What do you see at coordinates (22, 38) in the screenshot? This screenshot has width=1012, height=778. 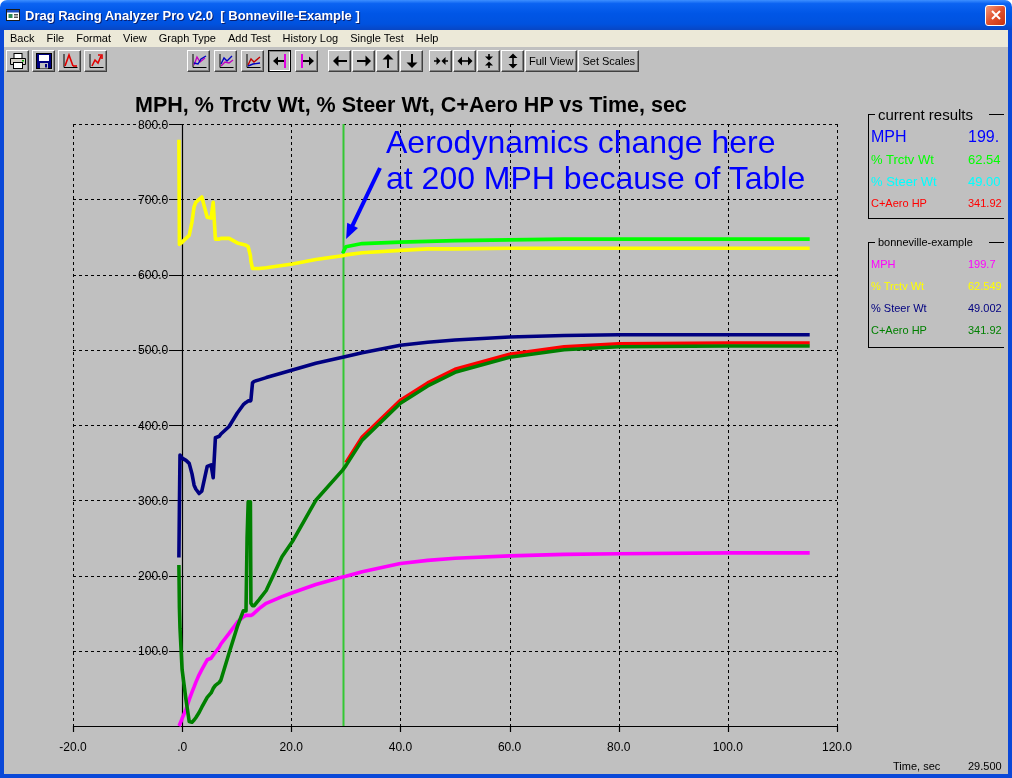 I see `menu-item: Back` at bounding box center [22, 38].